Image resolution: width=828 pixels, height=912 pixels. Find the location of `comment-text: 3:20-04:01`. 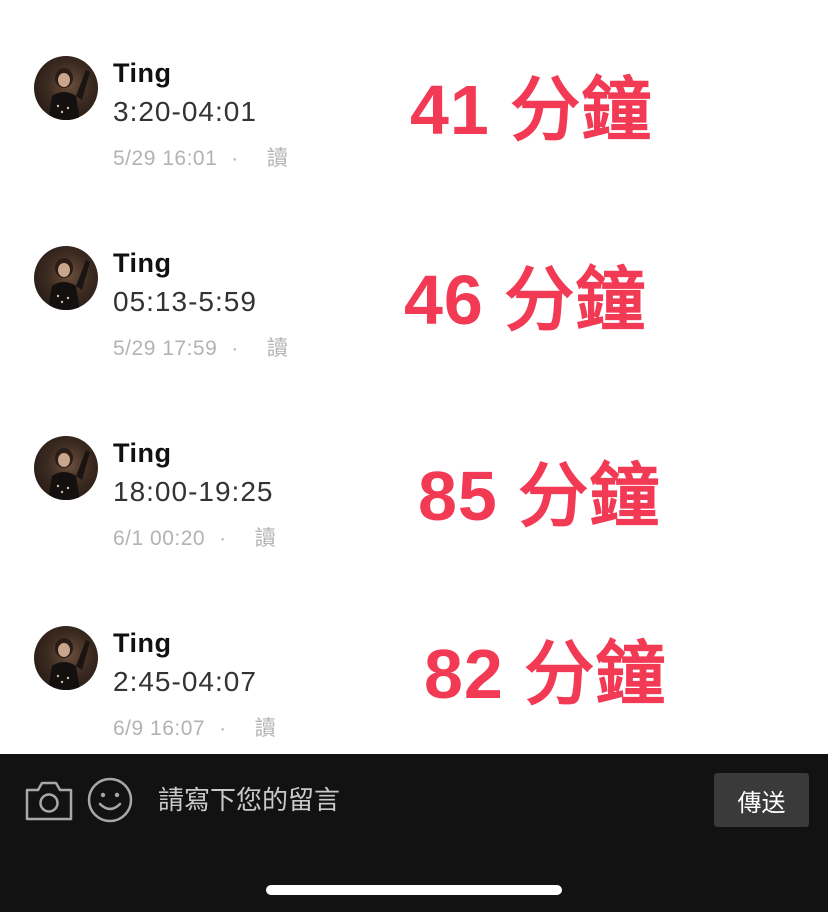

comment-text: 3:20-04:01 is located at coordinates (185, 111).